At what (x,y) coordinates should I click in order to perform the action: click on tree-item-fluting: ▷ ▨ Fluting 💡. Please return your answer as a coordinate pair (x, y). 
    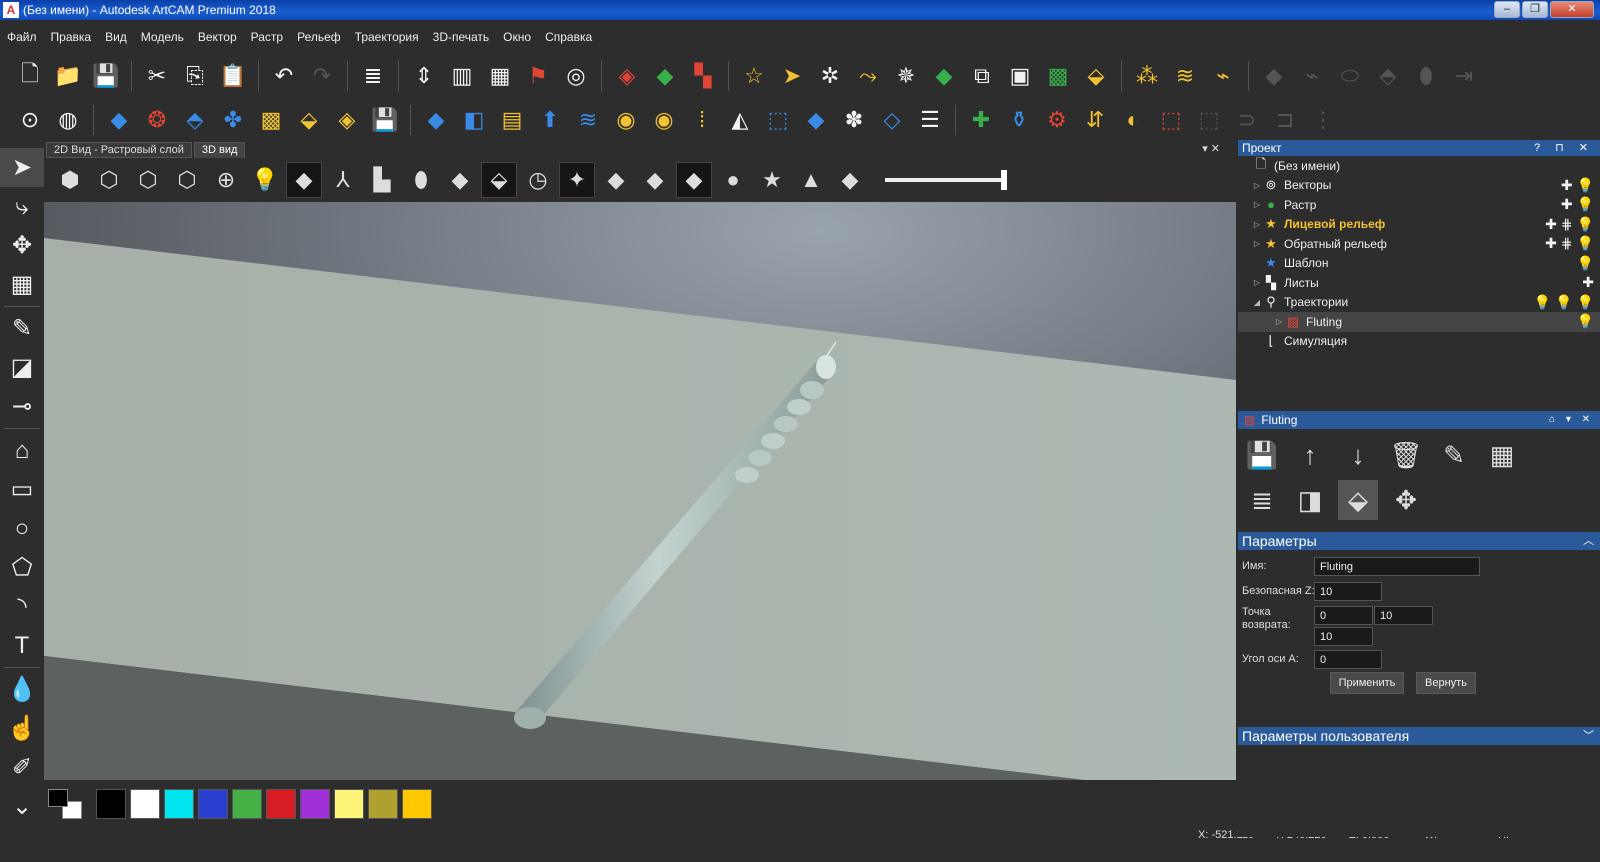
    Looking at the image, I should click on (1419, 322).